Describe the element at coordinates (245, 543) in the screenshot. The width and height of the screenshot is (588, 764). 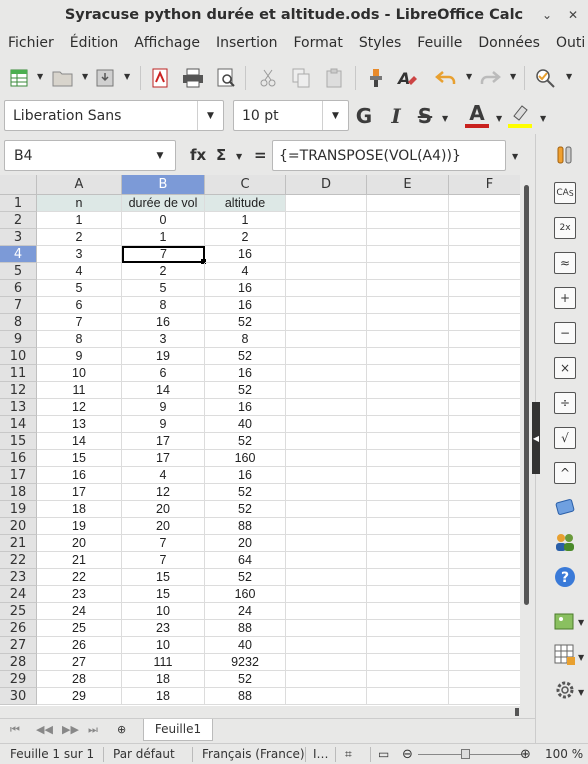
I see `table-cell: 20` at that location.